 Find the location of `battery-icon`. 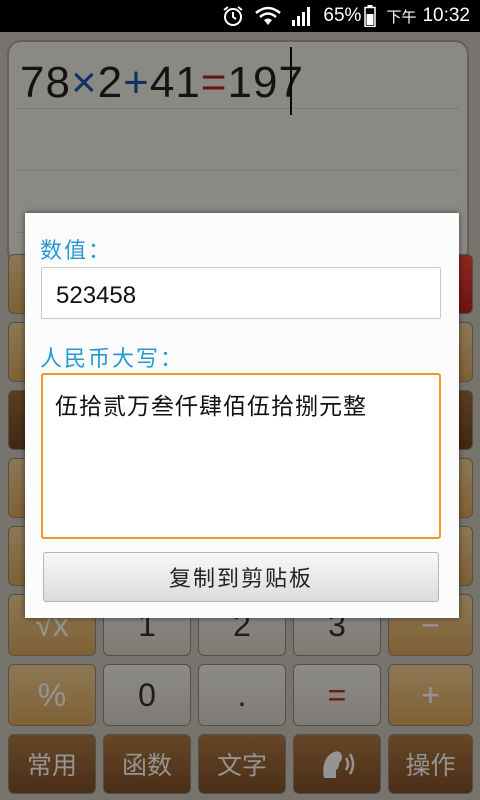

battery-icon is located at coordinates (370, 16).